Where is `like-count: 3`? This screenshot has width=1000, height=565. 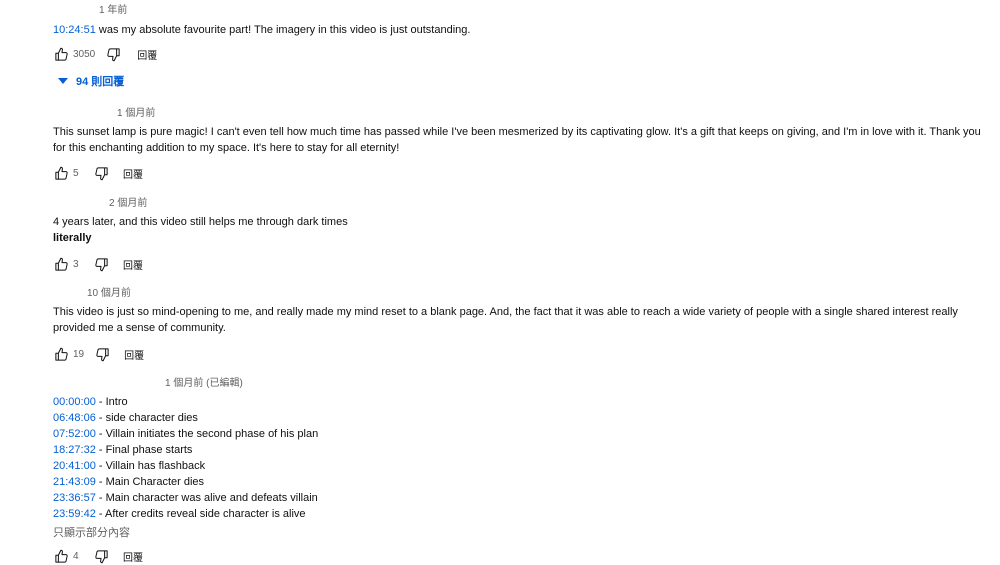
like-count: 3 is located at coordinates (76, 264).